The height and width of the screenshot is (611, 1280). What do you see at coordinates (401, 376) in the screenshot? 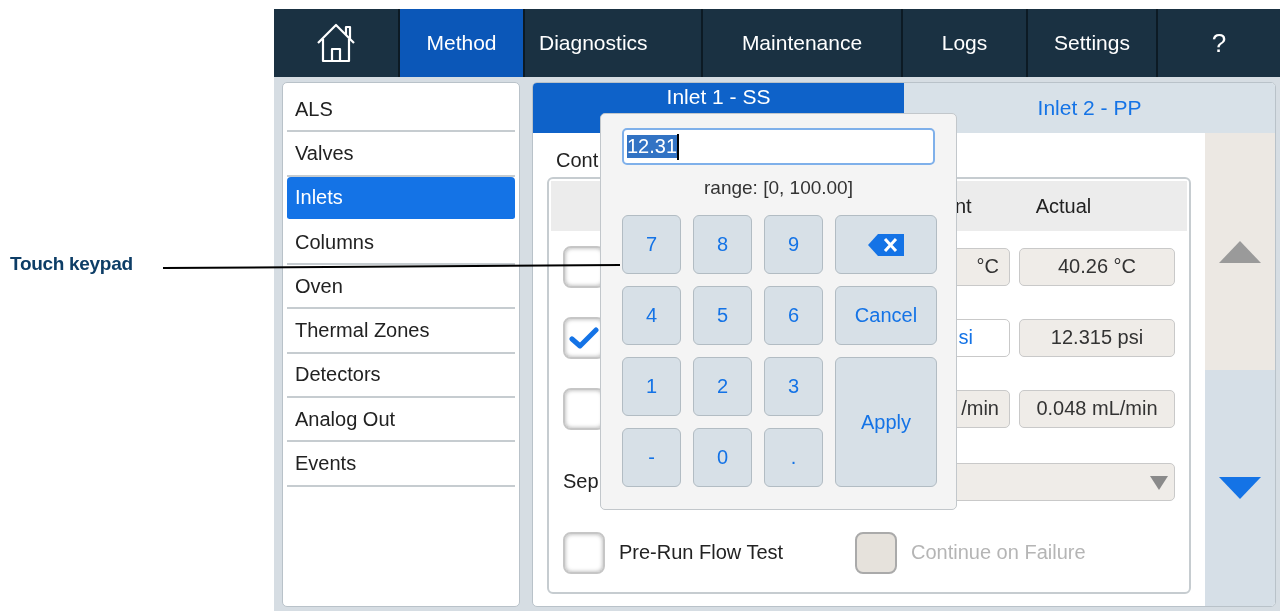
I see `sidebar-item: Detectors` at bounding box center [401, 376].